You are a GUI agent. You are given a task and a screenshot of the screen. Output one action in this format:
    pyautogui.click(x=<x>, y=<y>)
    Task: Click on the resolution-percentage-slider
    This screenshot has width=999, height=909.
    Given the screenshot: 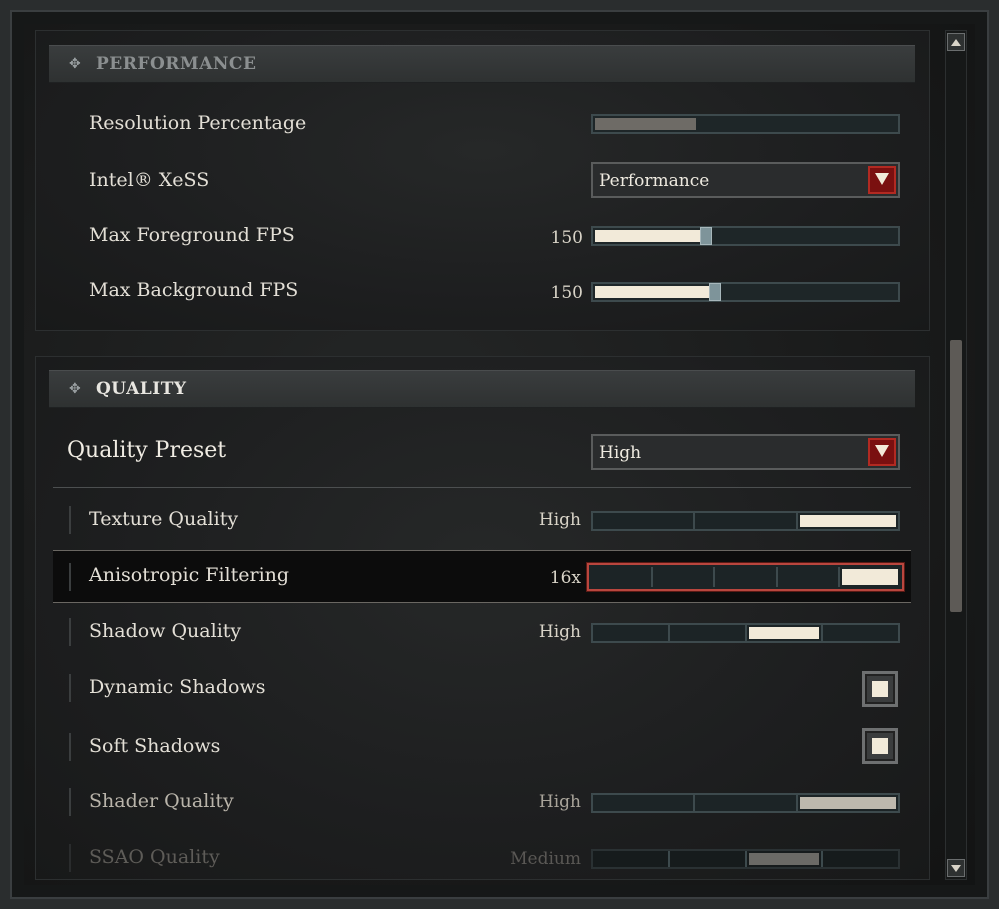 What is the action you would take?
    pyautogui.click(x=745, y=124)
    